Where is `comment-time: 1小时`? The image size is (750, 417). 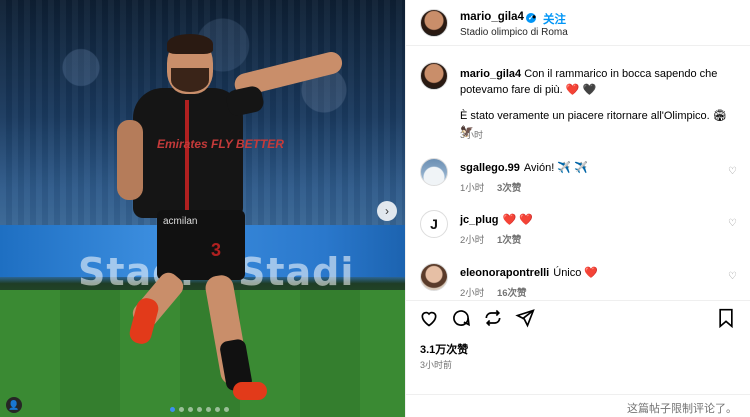 comment-time: 1小时 is located at coordinates (472, 188).